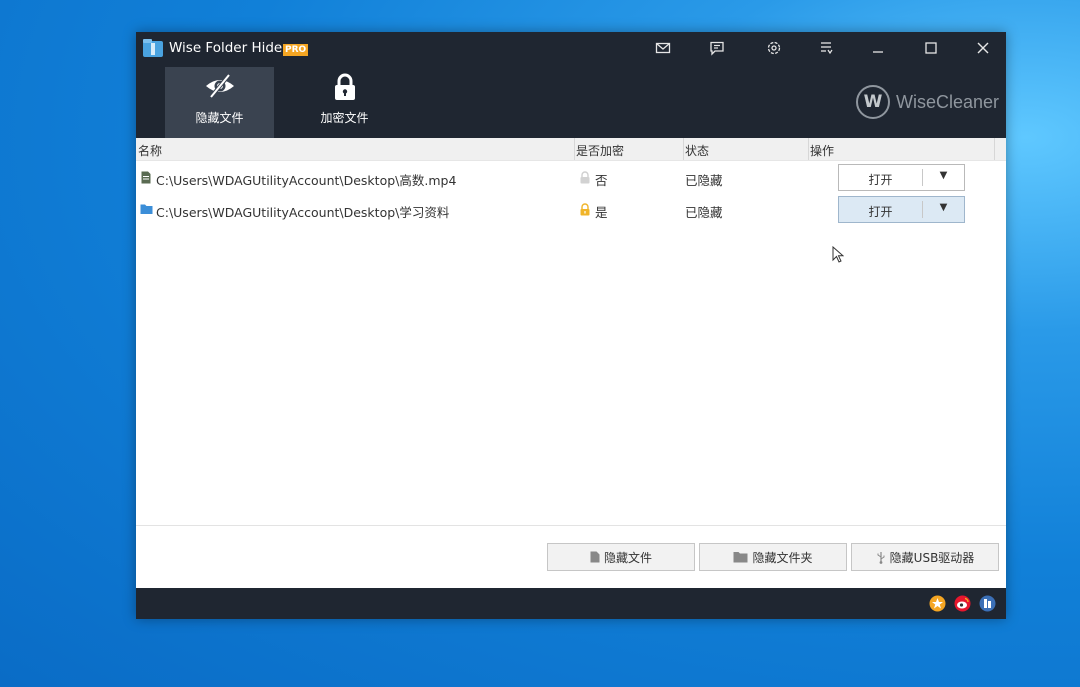  I want to click on tab-hide-files: 隐藏文件, so click(219, 102).